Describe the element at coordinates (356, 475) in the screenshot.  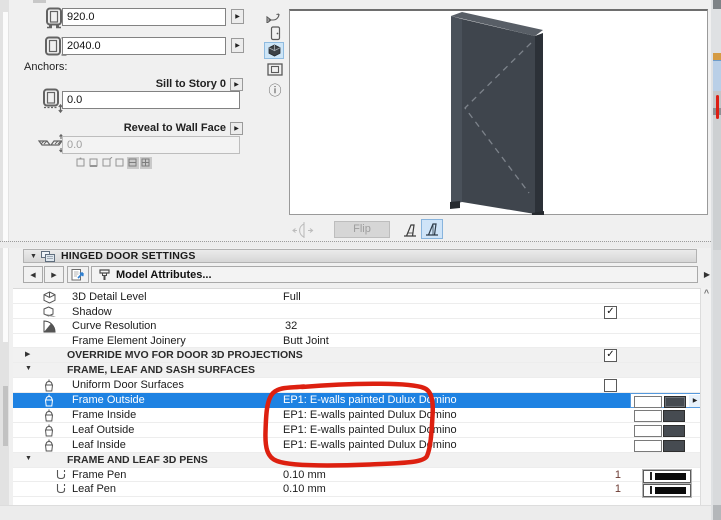
I see `table-row-frame-pen: Frame Pen 0.10 mm 1` at that location.